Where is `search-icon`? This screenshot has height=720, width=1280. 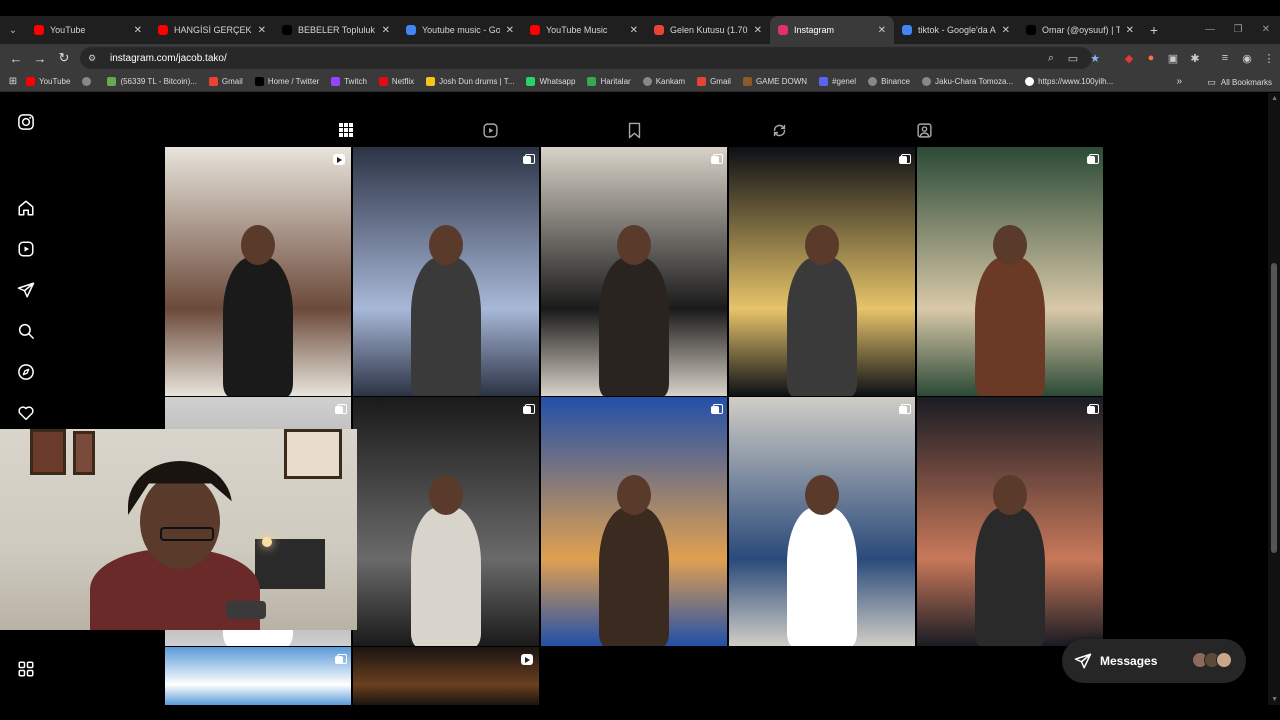
search-icon is located at coordinates (26, 331).